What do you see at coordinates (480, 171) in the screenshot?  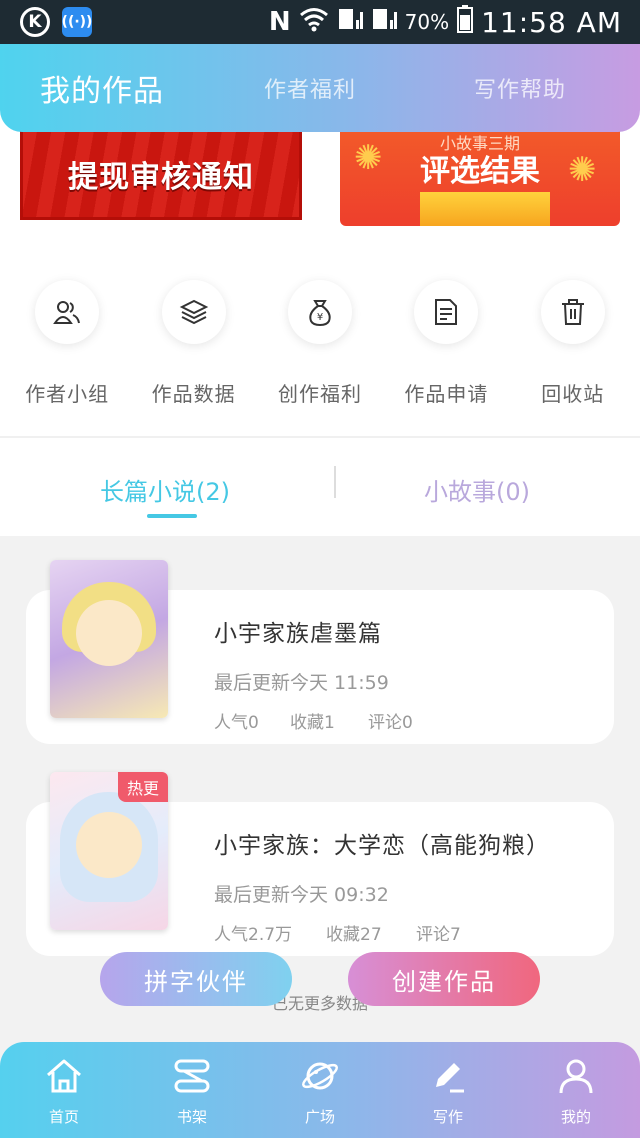 I see `banner-right-title: 评选结果` at bounding box center [480, 171].